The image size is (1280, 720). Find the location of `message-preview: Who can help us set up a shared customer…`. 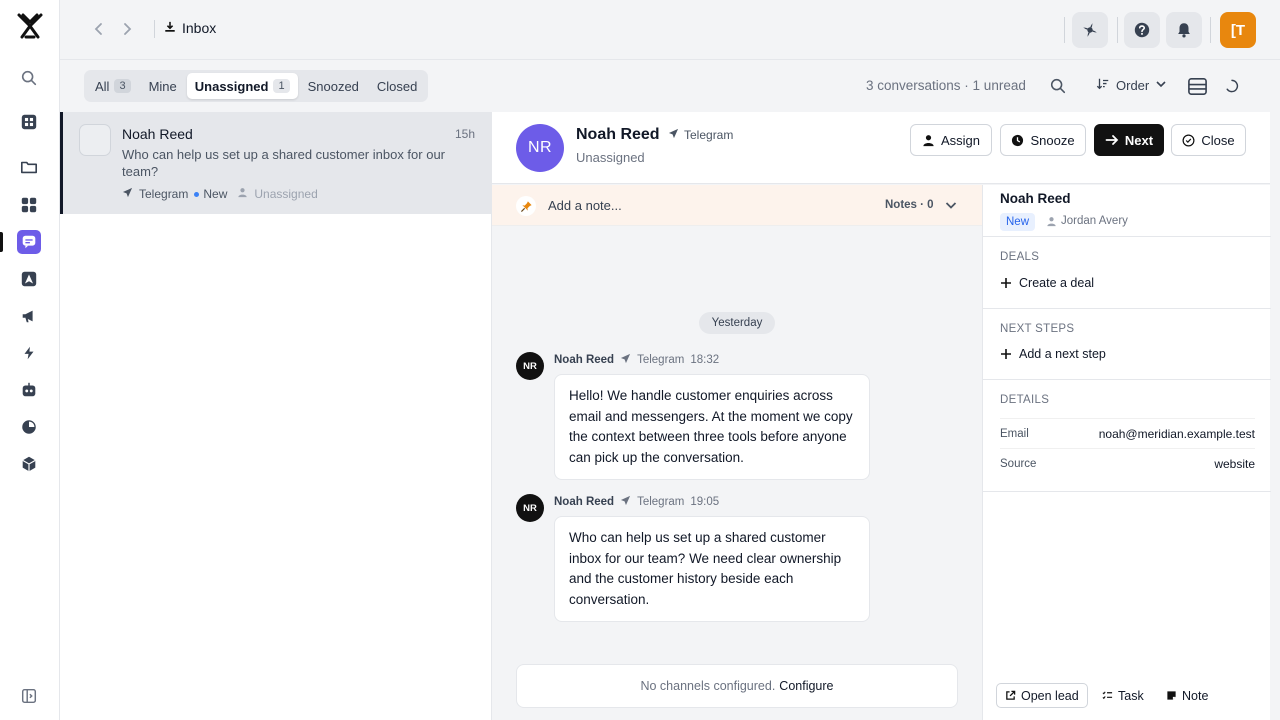

message-preview: Who can help us set up a shared customer… is located at coordinates (284, 163).